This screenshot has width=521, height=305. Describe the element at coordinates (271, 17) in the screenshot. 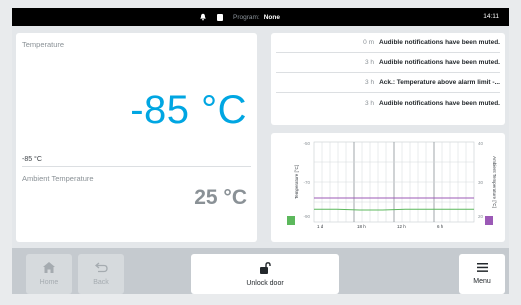

I see `program-value: None` at that location.